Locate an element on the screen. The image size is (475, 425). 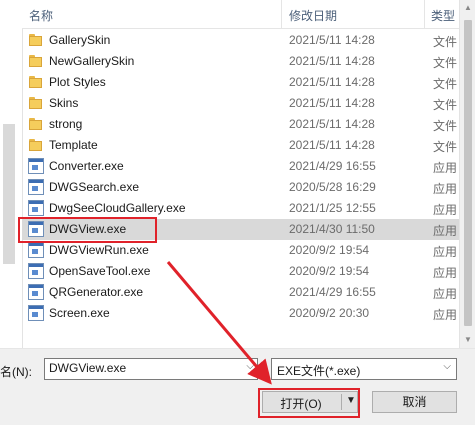
annotation-arrow is located at coordinates (219, 323).